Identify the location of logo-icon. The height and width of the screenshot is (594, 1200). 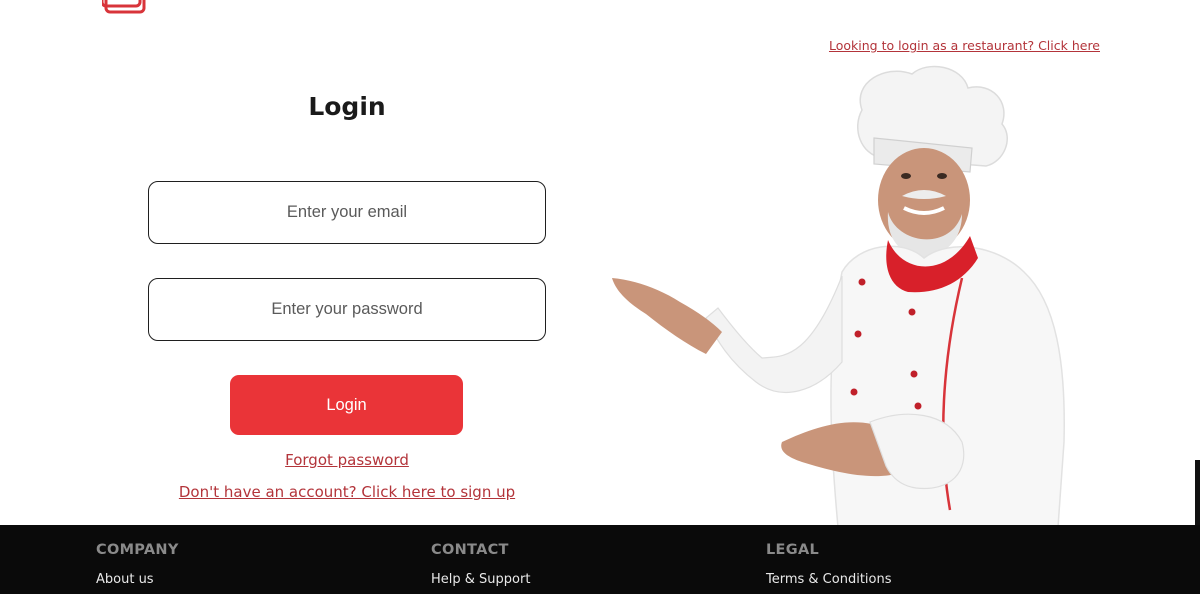
(124, 7).